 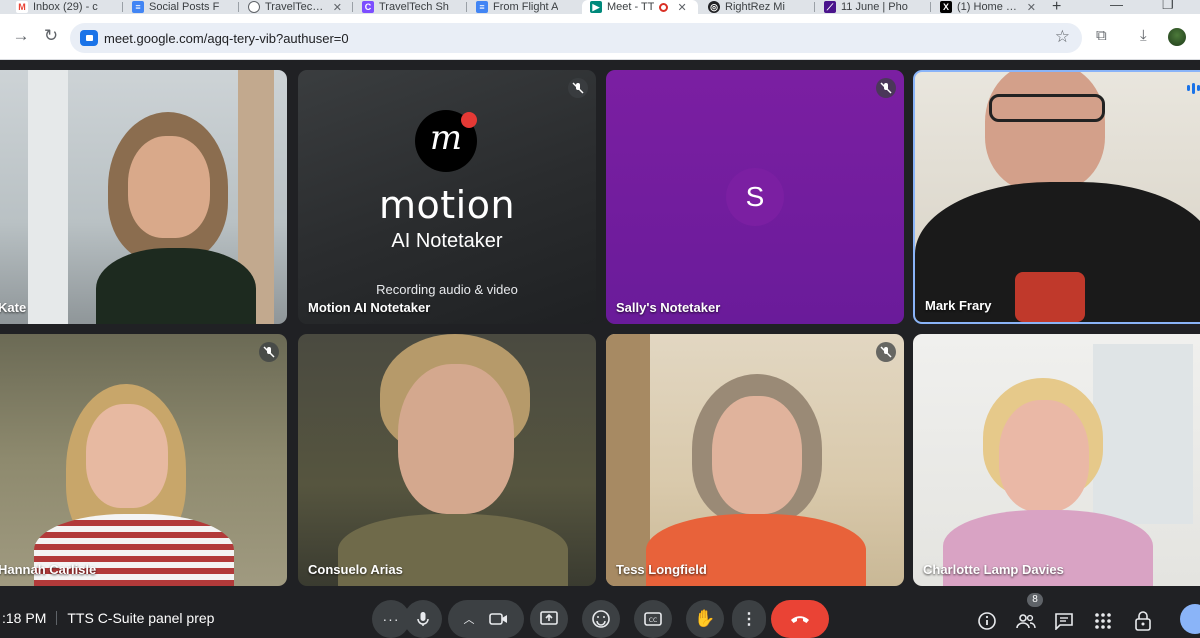 I want to click on tab-traveltech-2: C TravelTech Sh, so click(x=409, y=7).